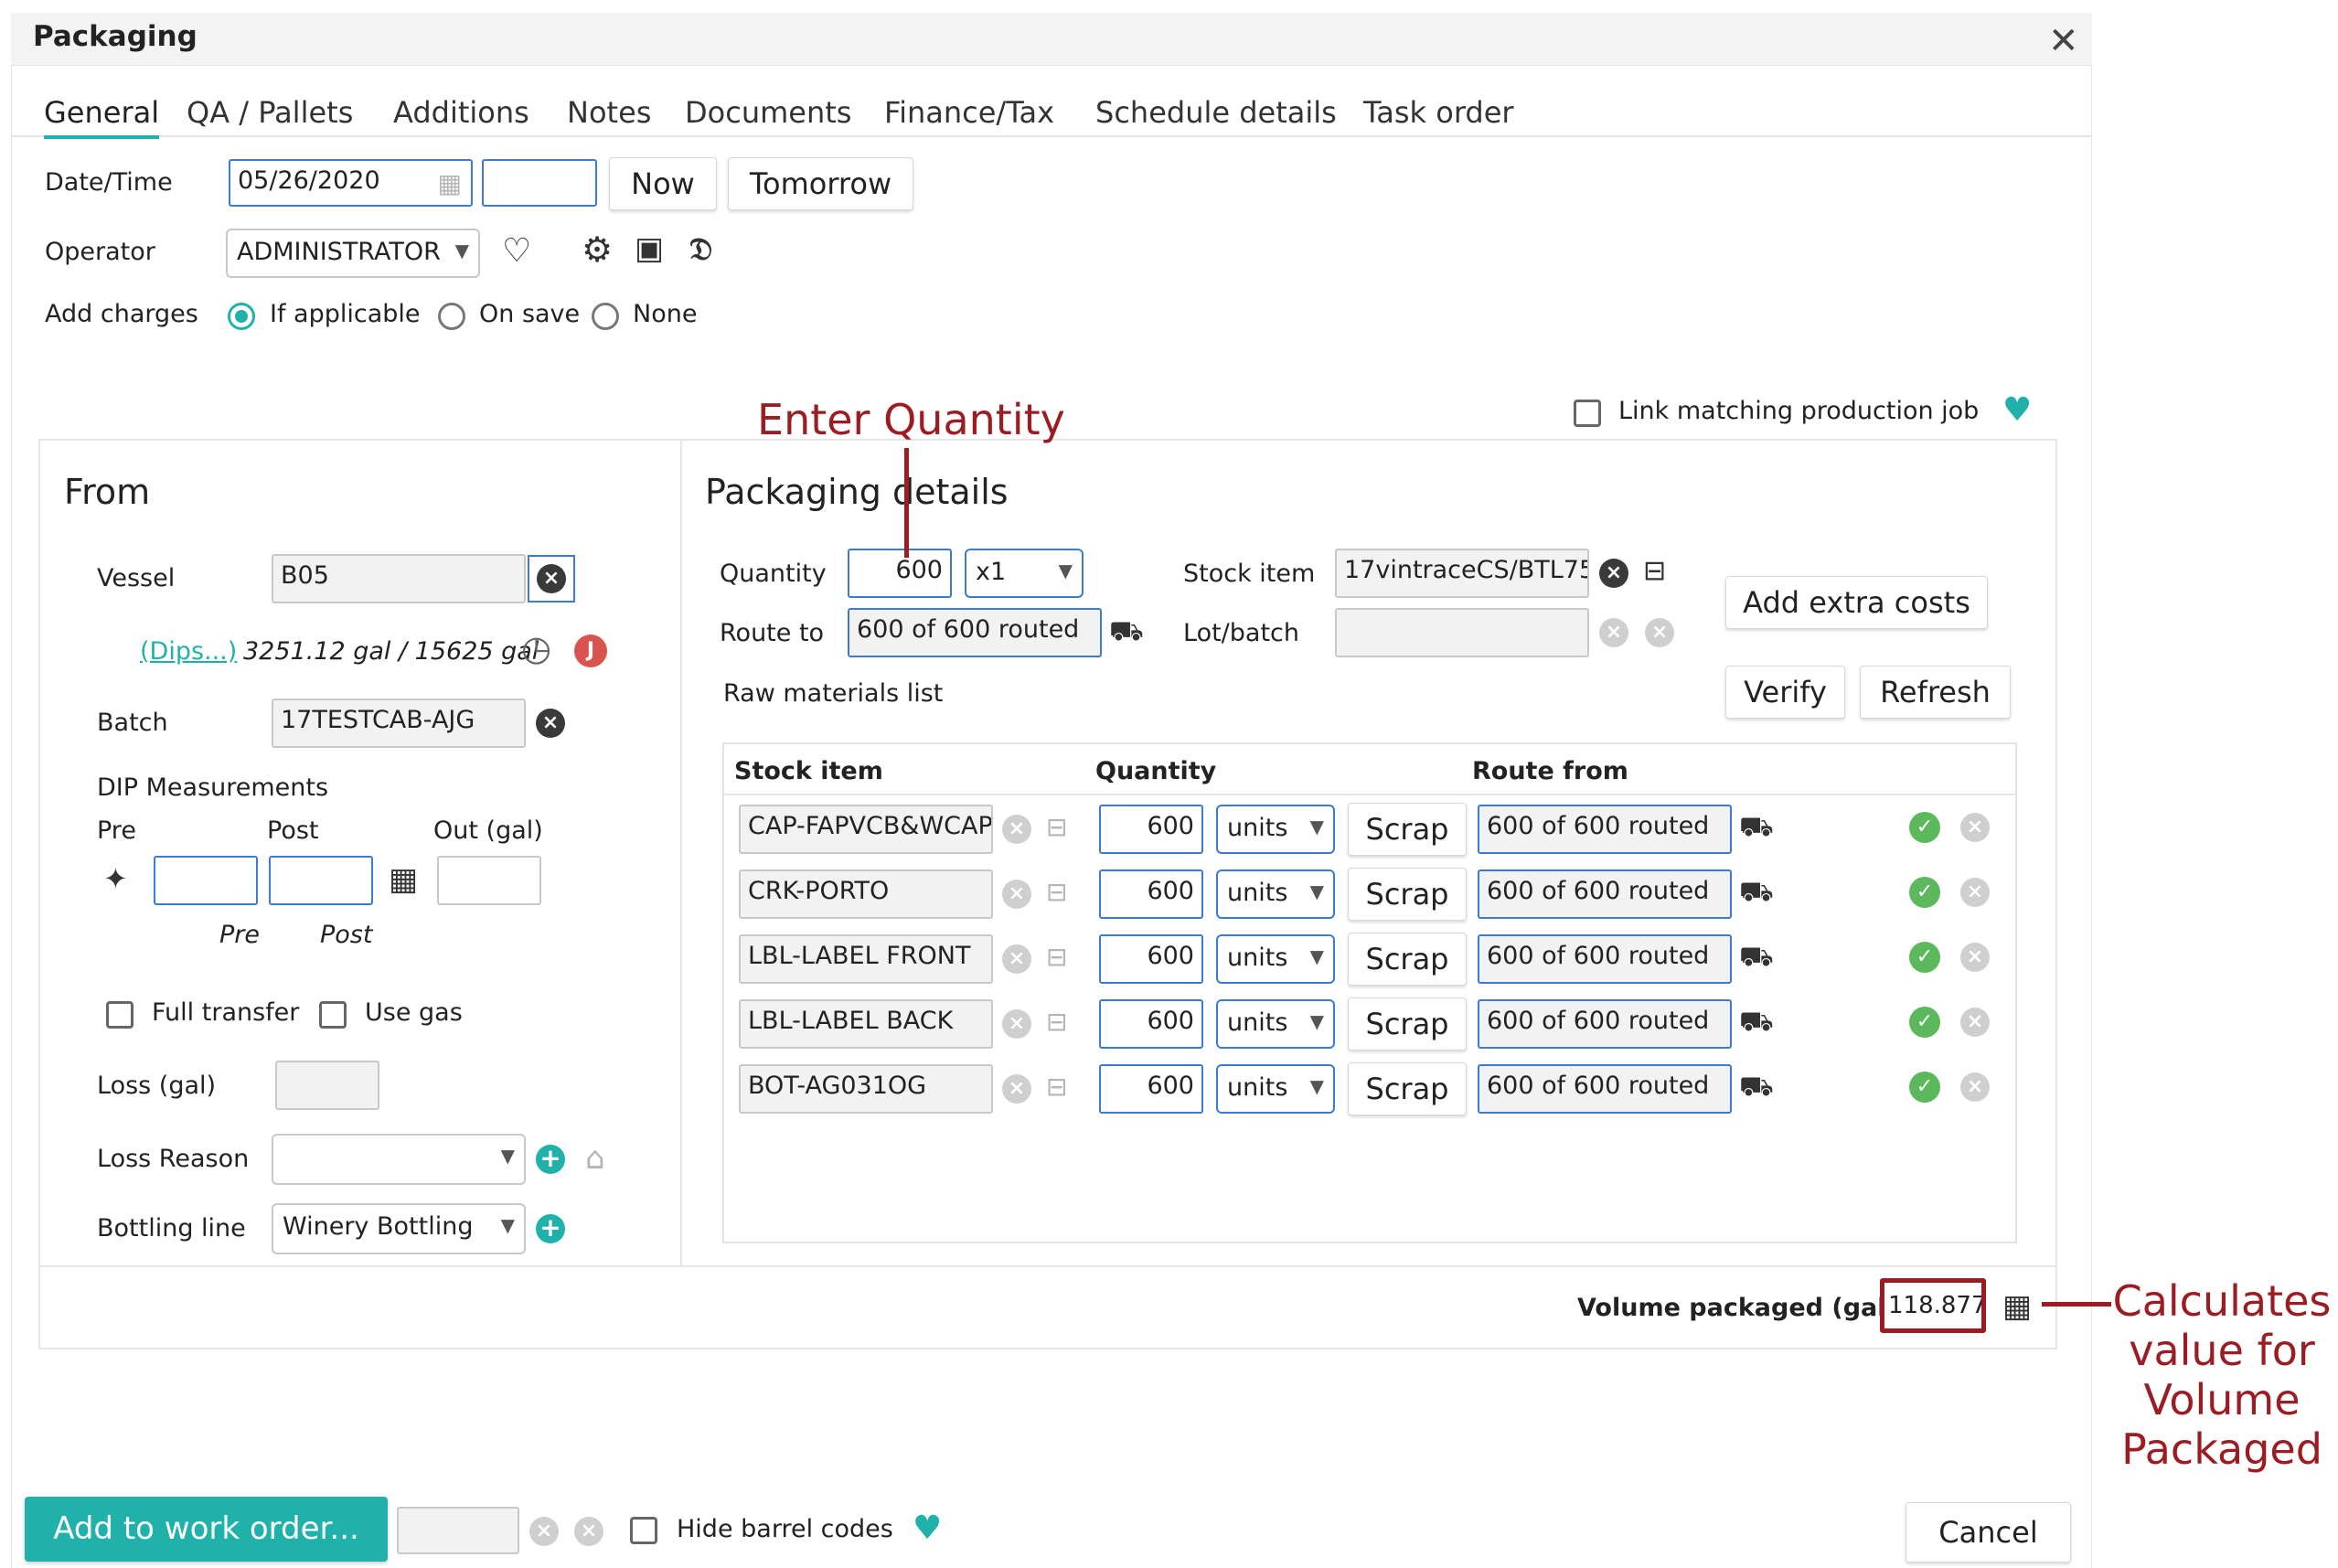 The image size is (2338, 1568). What do you see at coordinates (399, 1228) in the screenshot?
I see `bottling-line-select: Winery Bottling ▼` at bounding box center [399, 1228].